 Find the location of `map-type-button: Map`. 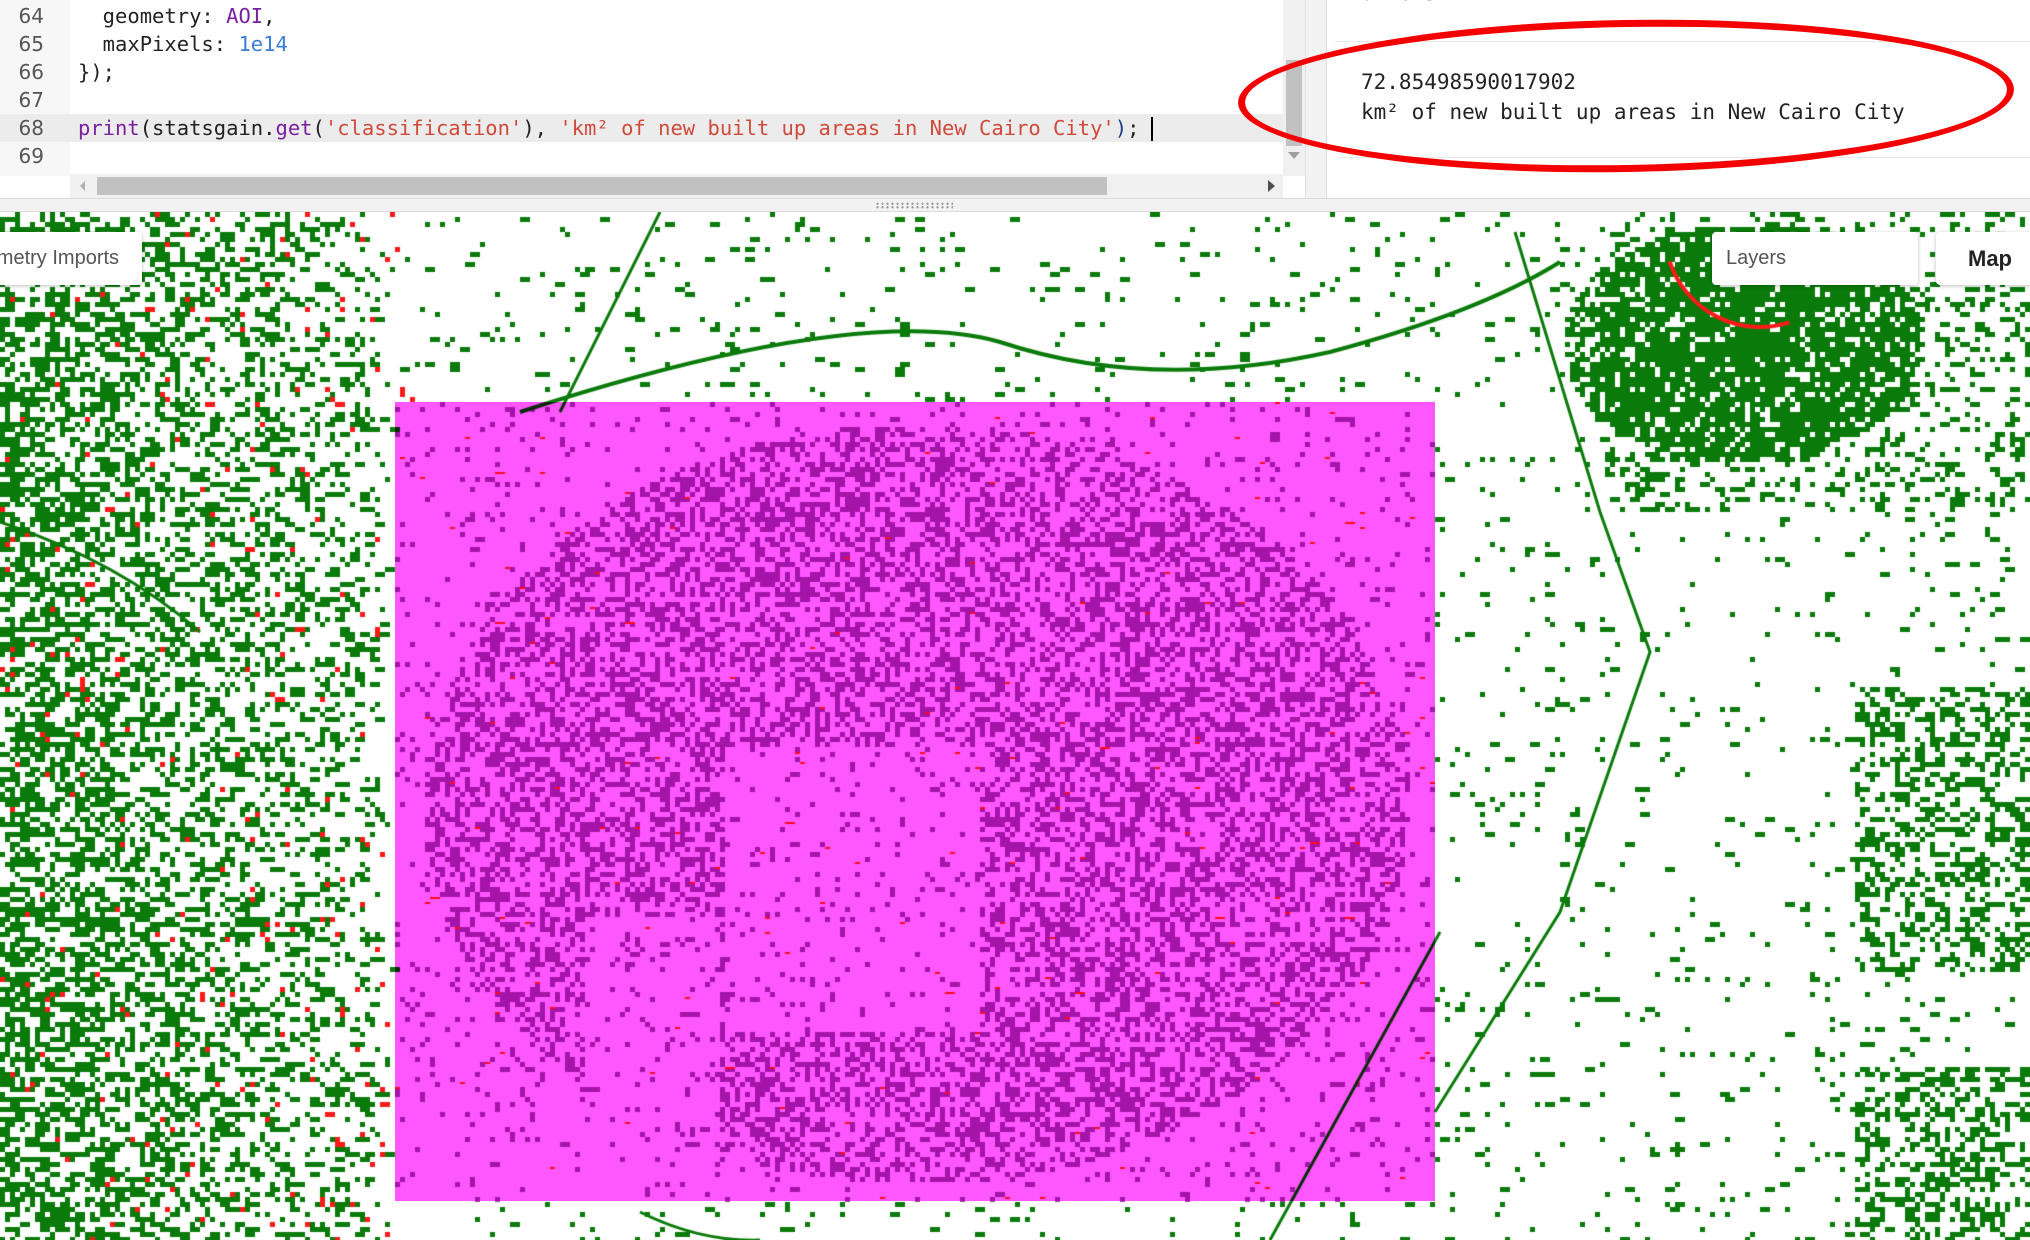

map-type-button: Map is located at coordinates (1983, 258).